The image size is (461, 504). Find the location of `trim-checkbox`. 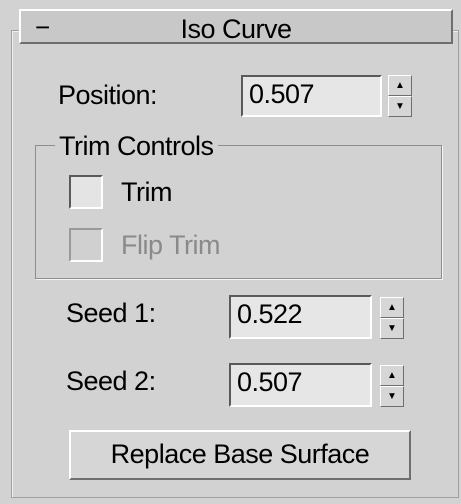

trim-checkbox is located at coordinates (86, 192).